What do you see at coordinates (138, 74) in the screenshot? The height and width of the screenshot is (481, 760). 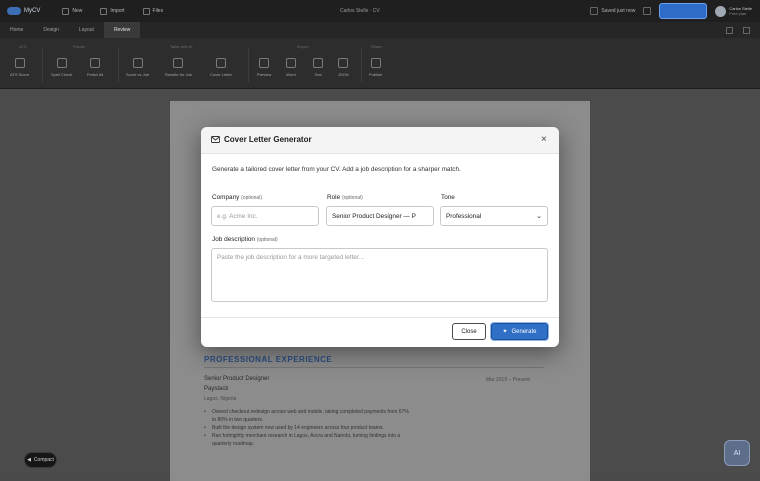 I see `score-vs-job-label: Score vs Job` at bounding box center [138, 74].